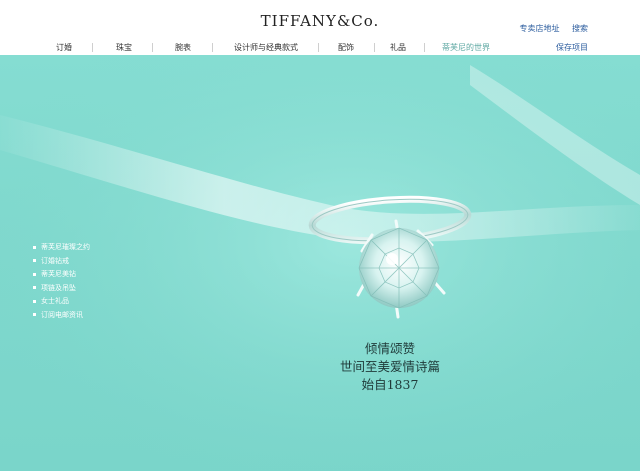 Image resolution: width=640 pixels, height=471 pixels. I want to click on side-item-necklaces-pendants: 项链及吊坠, so click(61, 289).